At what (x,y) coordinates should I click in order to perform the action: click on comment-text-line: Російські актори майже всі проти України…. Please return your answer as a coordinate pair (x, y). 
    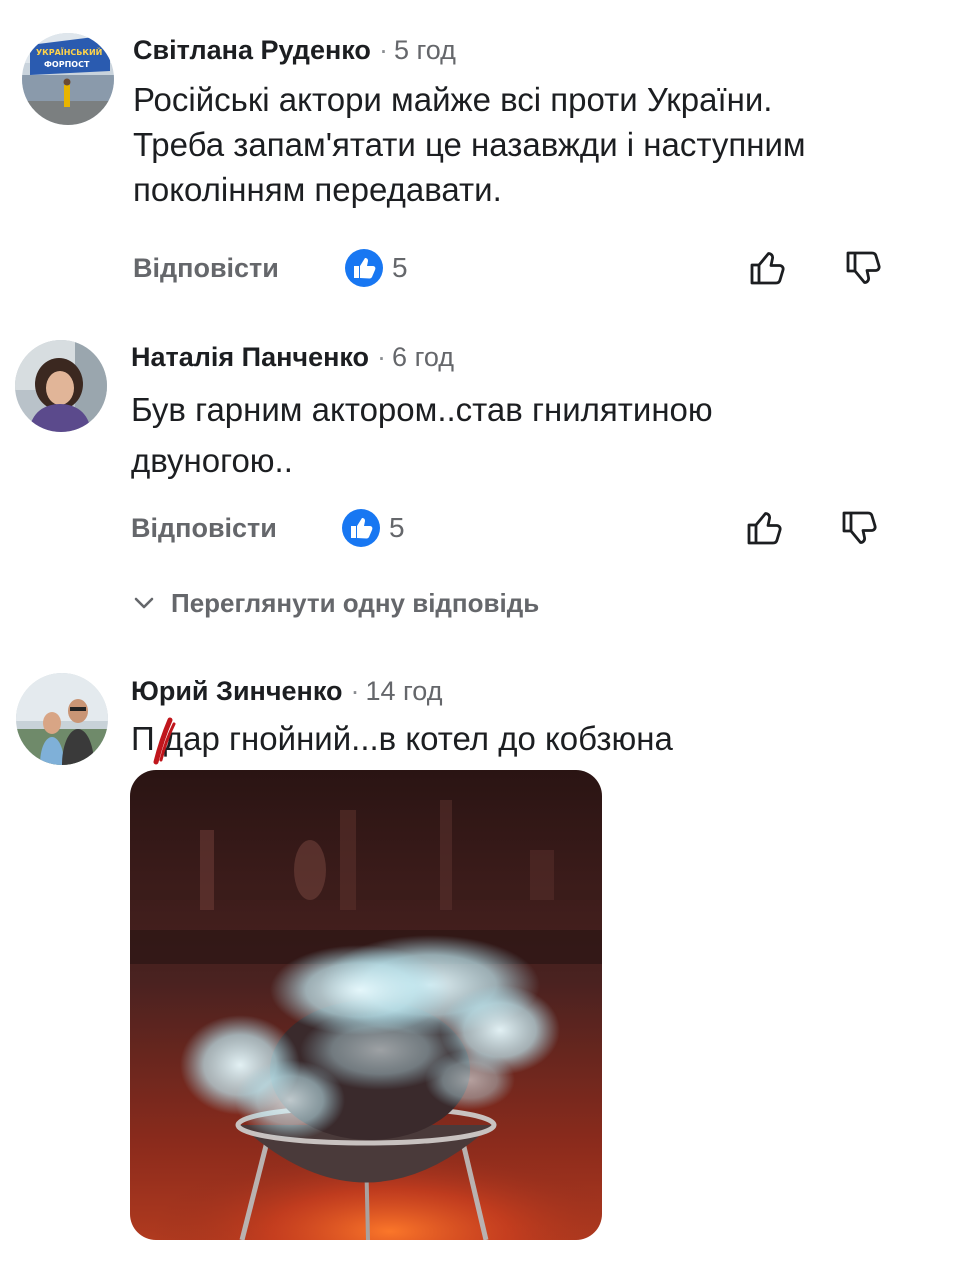
    Looking at the image, I should click on (453, 99).